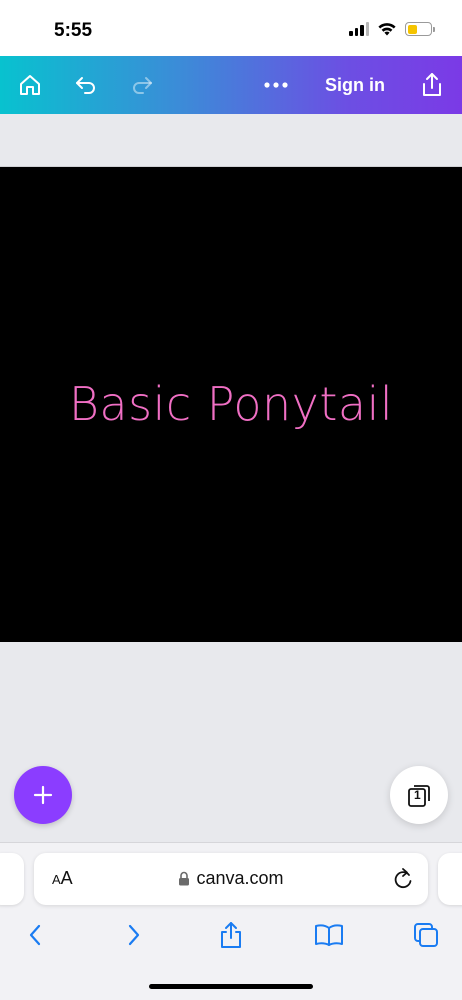 The height and width of the screenshot is (1000, 462). I want to click on cellular-signal-icon, so click(359, 29).